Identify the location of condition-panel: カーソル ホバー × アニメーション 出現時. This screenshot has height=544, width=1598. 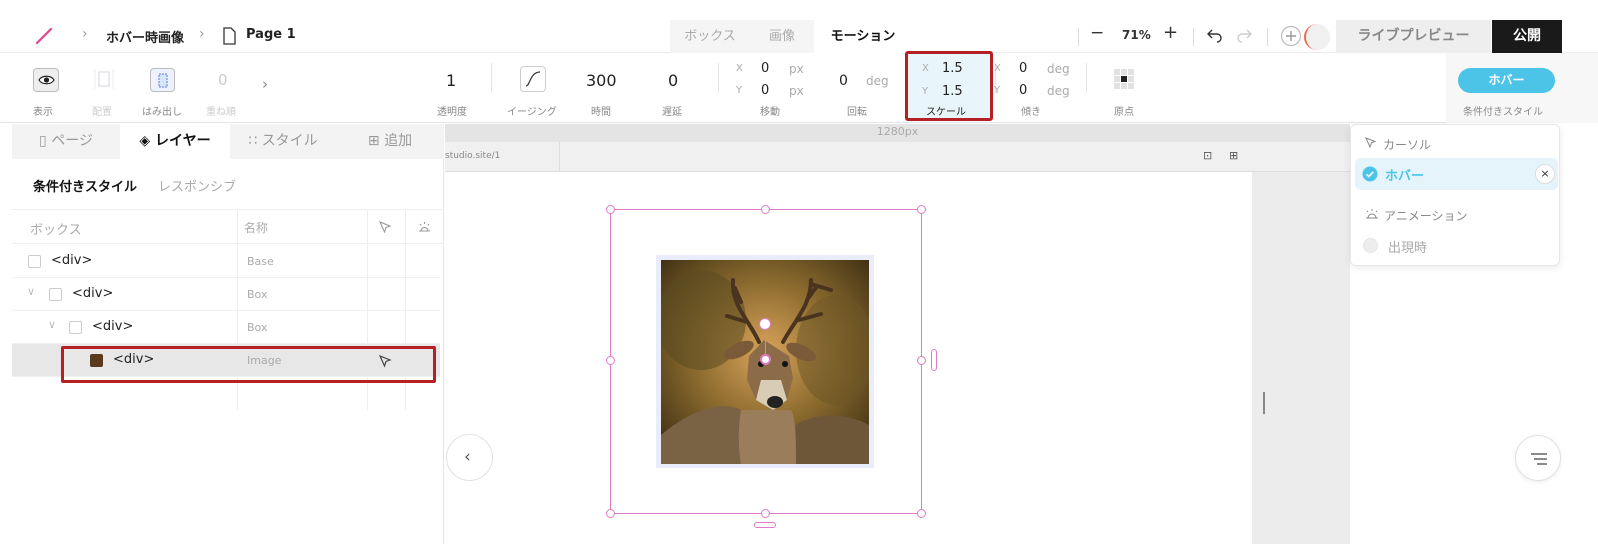
(1455, 195).